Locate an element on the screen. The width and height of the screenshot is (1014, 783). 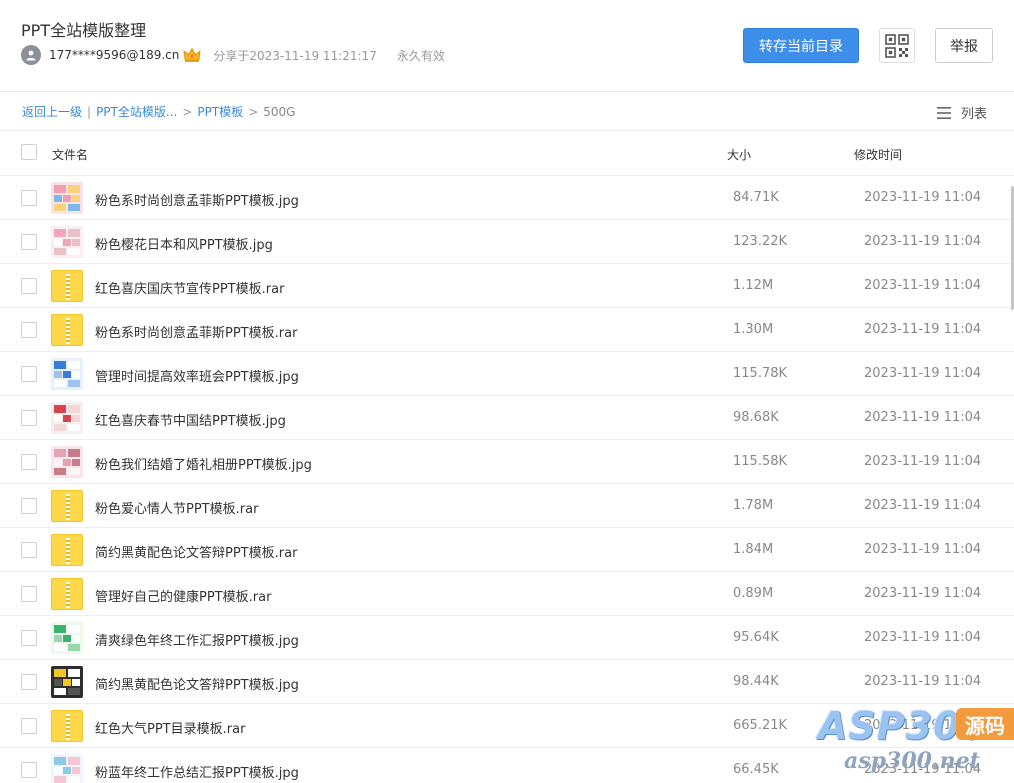
breadcrumb-current: 500G is located at coordinates (279, 111).